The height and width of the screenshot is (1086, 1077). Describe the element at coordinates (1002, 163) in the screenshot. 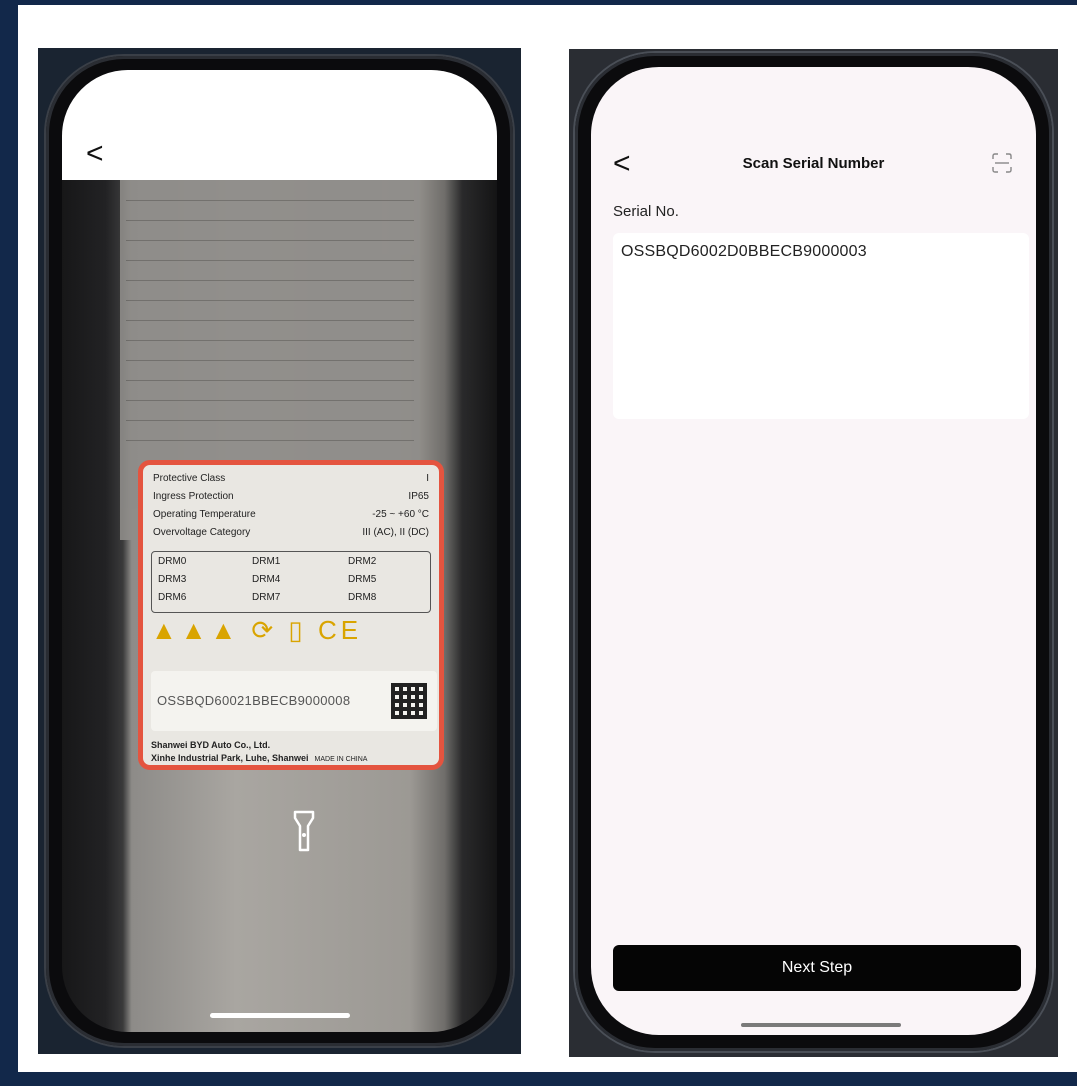

I see `scan-icon` at that location.